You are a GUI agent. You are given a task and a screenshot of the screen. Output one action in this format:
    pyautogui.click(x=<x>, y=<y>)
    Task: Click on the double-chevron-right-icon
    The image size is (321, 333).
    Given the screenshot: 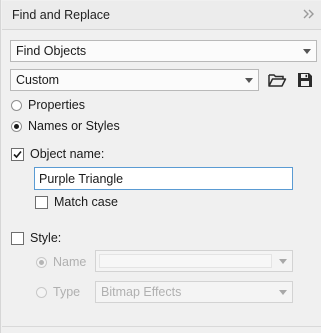 What is the action you would take?
    pyautogui.click(x=309, y=15)
    